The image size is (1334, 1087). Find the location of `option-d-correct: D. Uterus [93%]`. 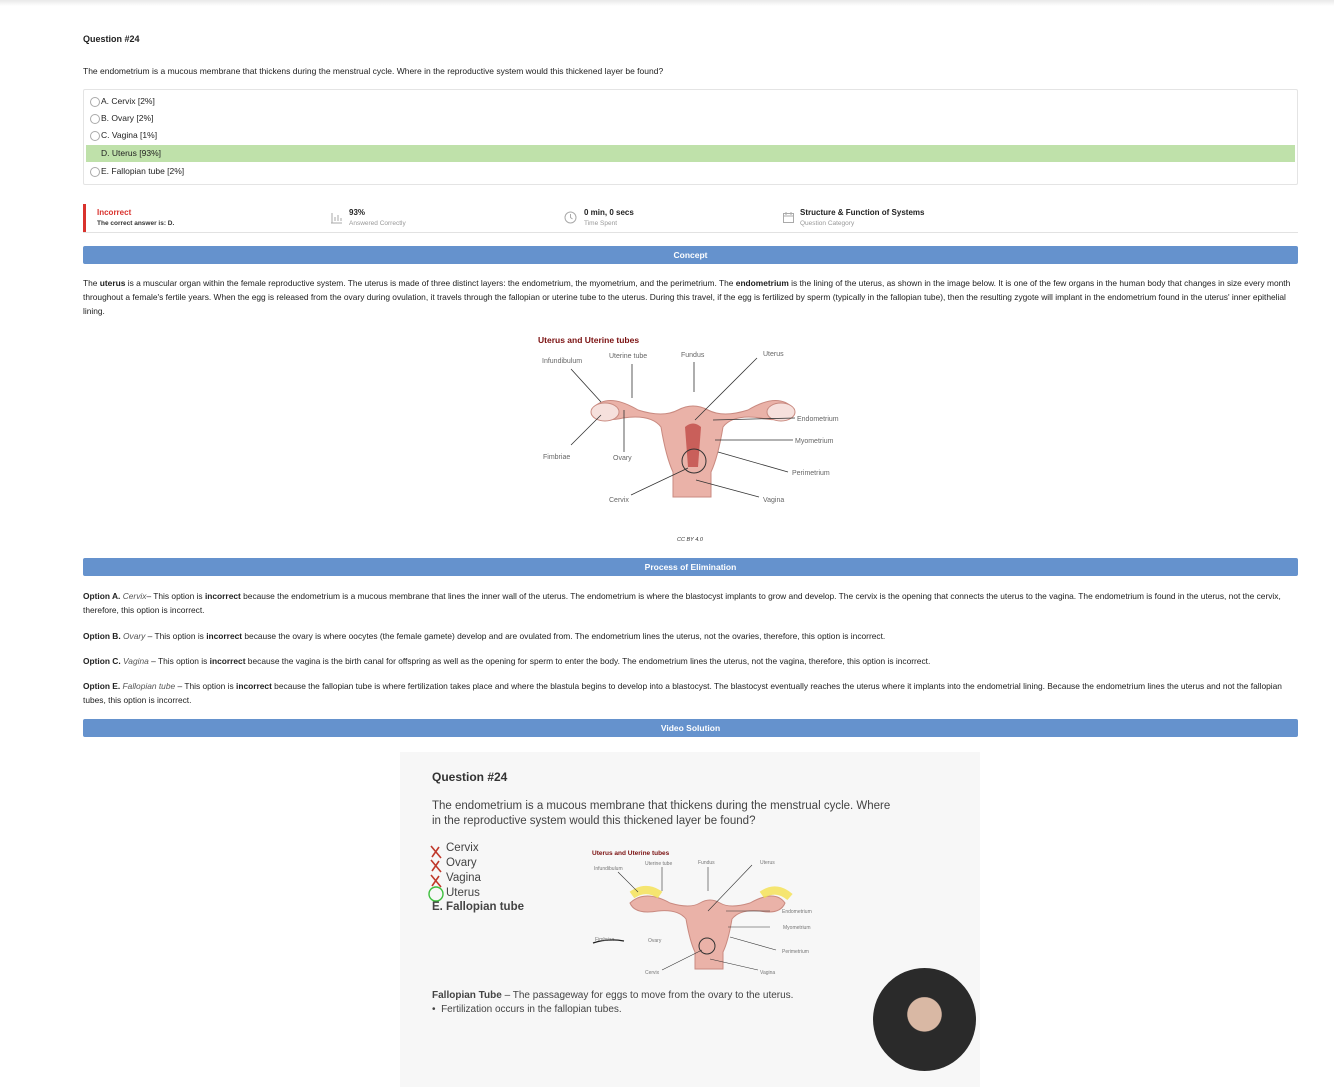

option-d-correct: D. Uterus [93%] is located at coordinates (690, 153).